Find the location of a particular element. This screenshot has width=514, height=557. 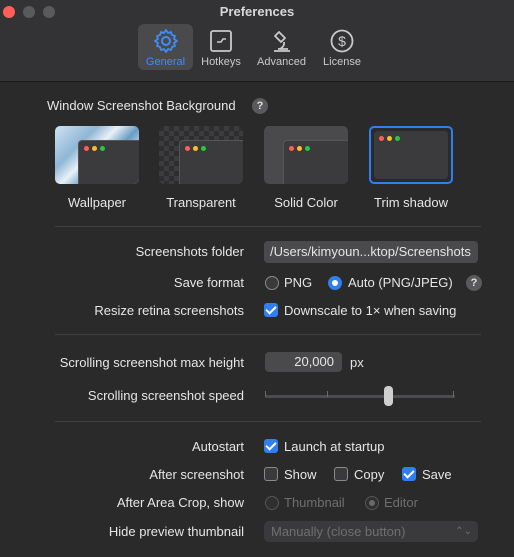

hide-preview-select: Manually (close button) ⌃⌄ is located at coordinates (371, 531).